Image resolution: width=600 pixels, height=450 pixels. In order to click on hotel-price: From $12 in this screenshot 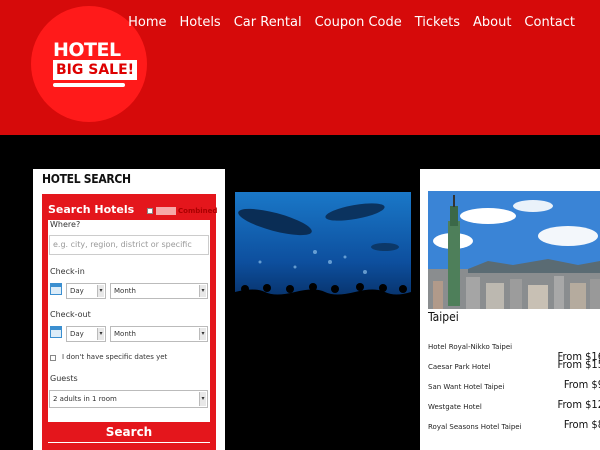, I will do `click(578, 404)`.